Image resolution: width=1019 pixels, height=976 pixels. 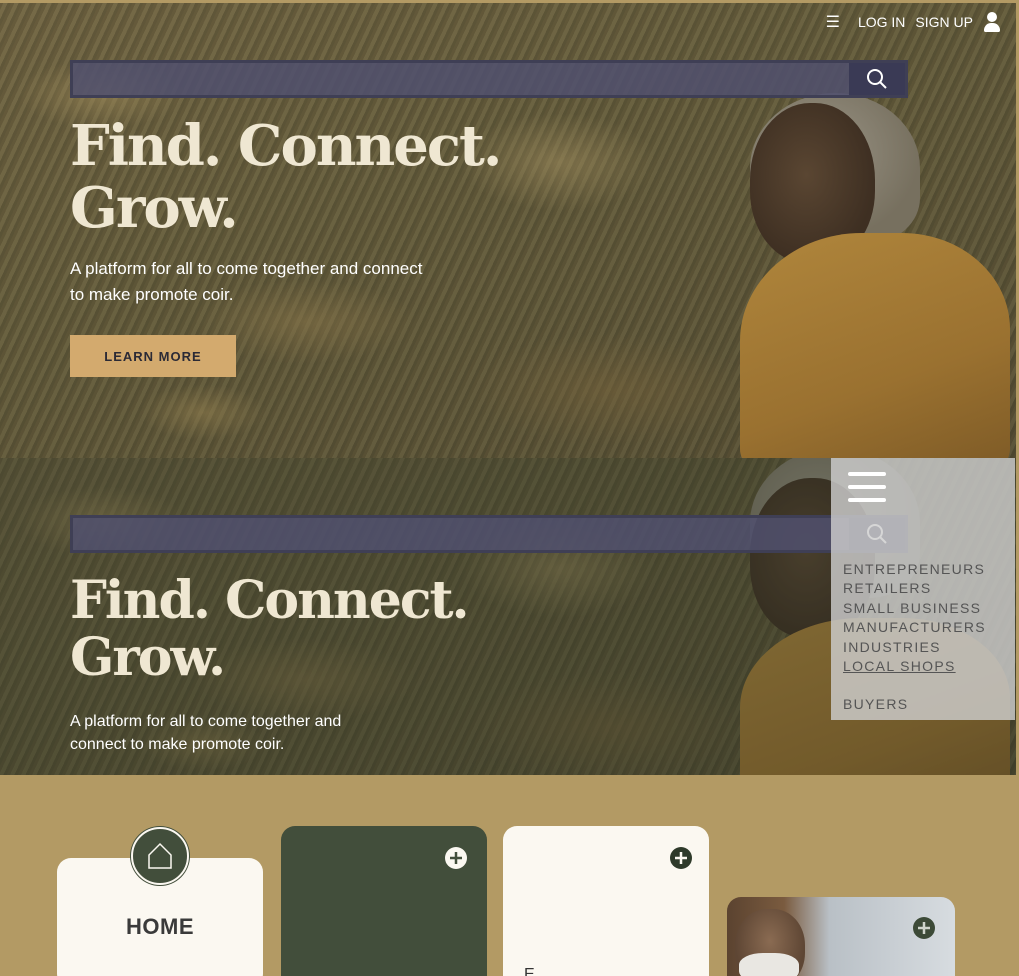 I want to click on dropdown-item-retailers: RETAILERS, so click(x=923, y=588).